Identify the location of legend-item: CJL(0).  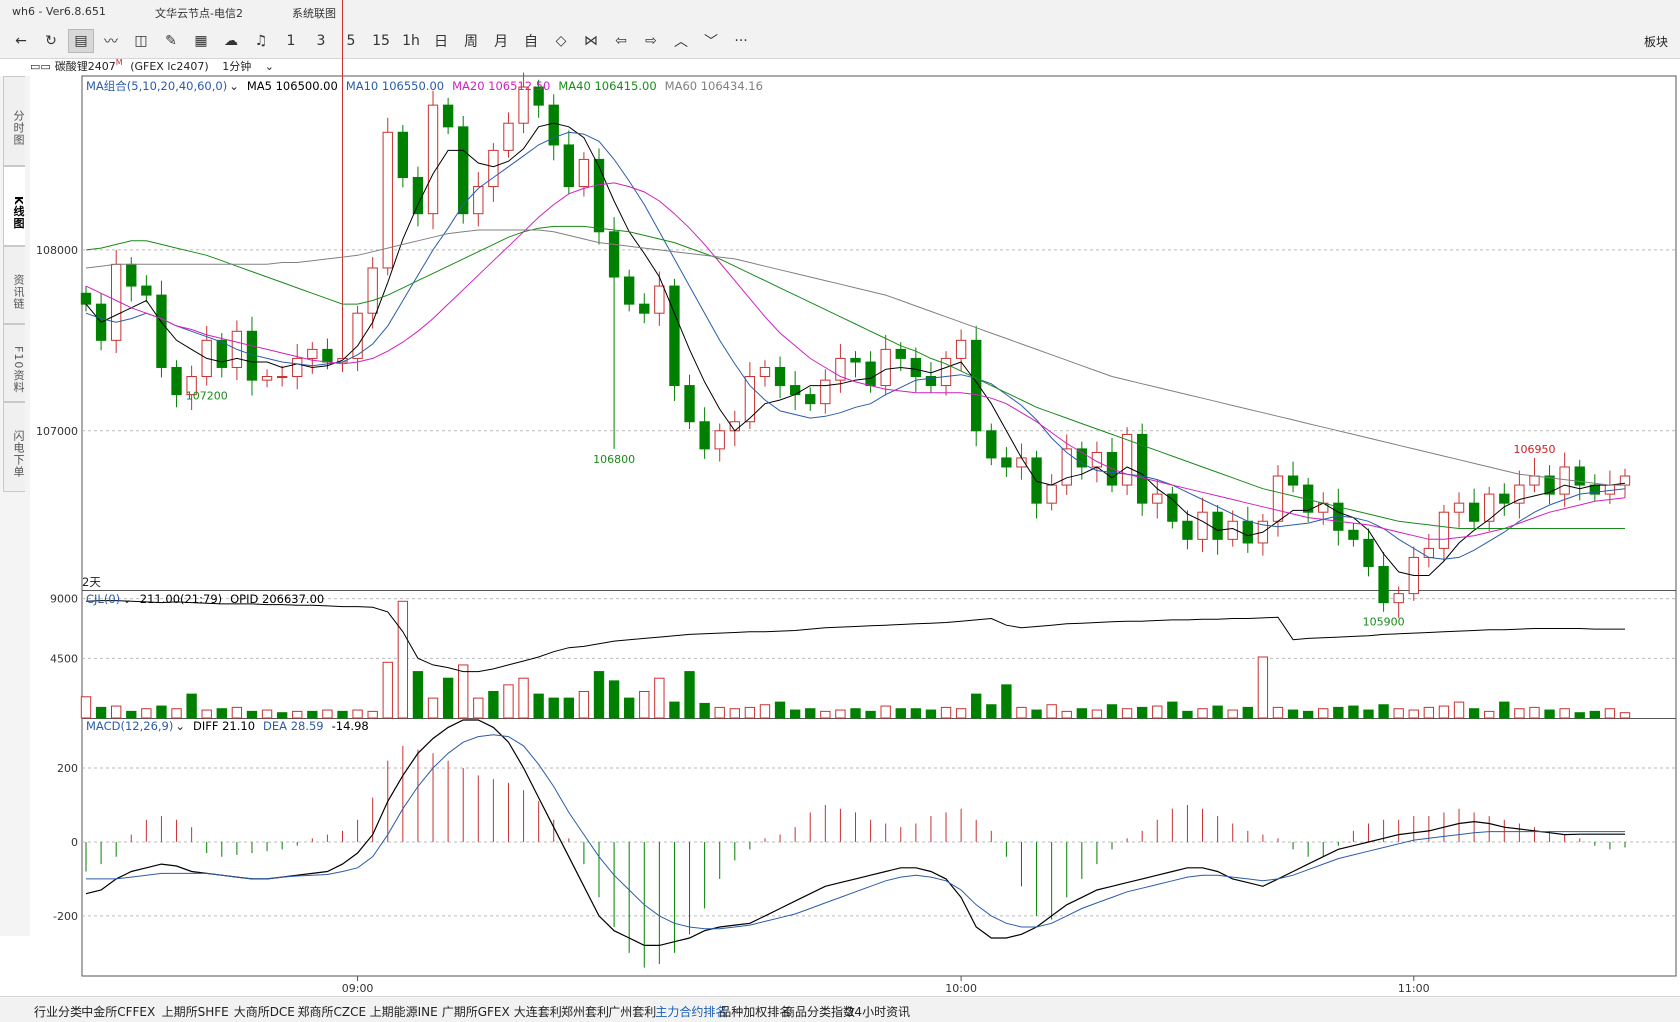
(103, 599).